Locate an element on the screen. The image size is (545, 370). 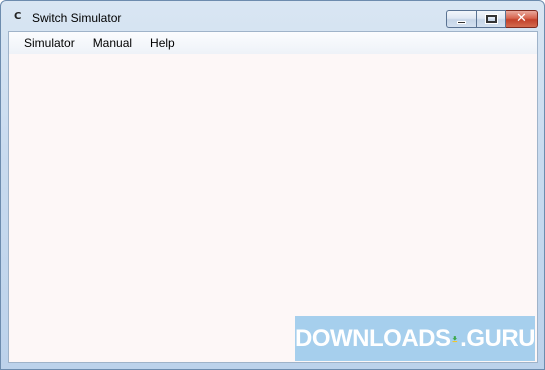
watermark: DOWNLOADS .GURU is located at coordinates (415, 338).